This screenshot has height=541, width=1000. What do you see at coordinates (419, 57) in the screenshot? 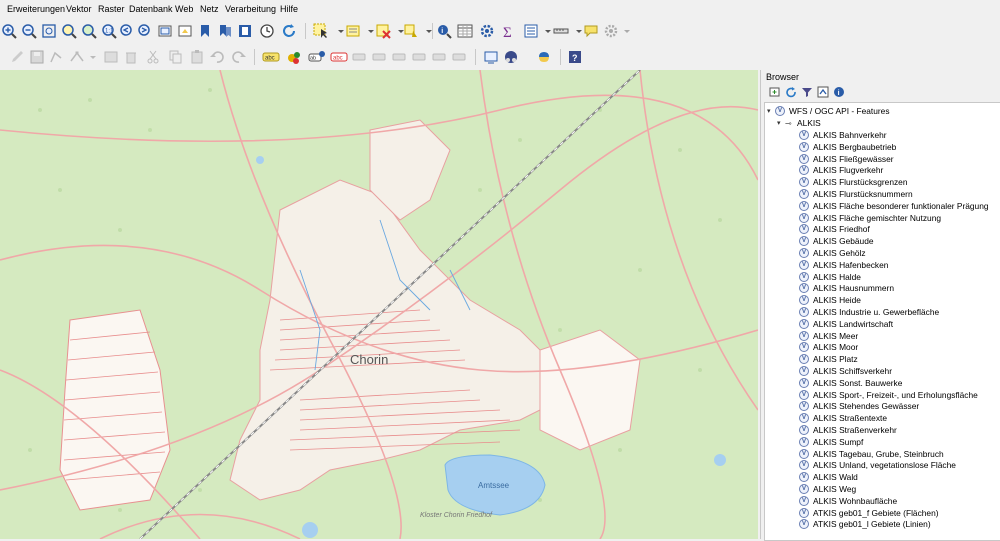
I see `label-pin-diagram-icon` at bounding box center [419, 57].